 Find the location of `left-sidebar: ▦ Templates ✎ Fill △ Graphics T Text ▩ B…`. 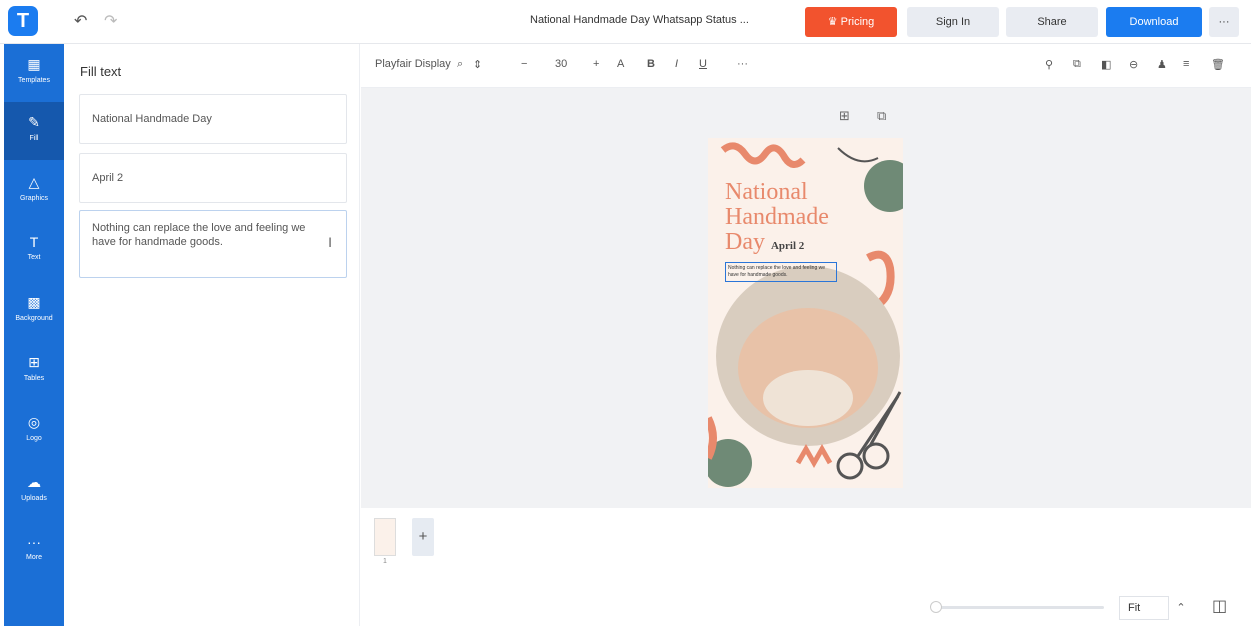

left-sidebar: ▦ Templates ✎ Fill △ Graphics T Text ▩ B… is located at coordinates (34, 335).